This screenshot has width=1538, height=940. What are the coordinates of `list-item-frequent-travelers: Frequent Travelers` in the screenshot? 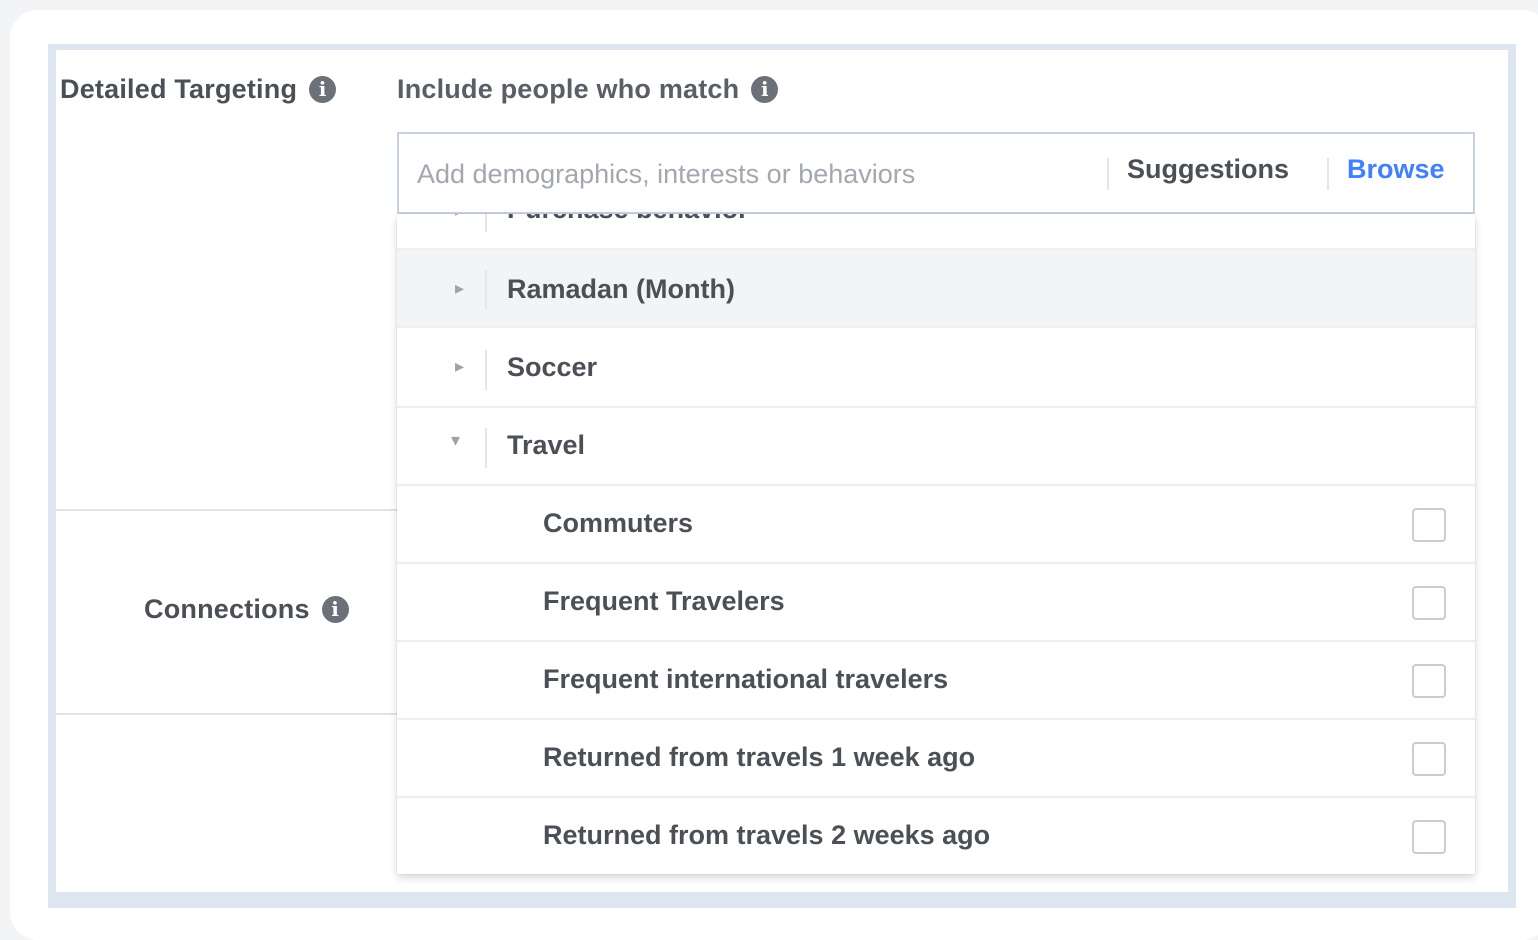 It's located at (936, 603).